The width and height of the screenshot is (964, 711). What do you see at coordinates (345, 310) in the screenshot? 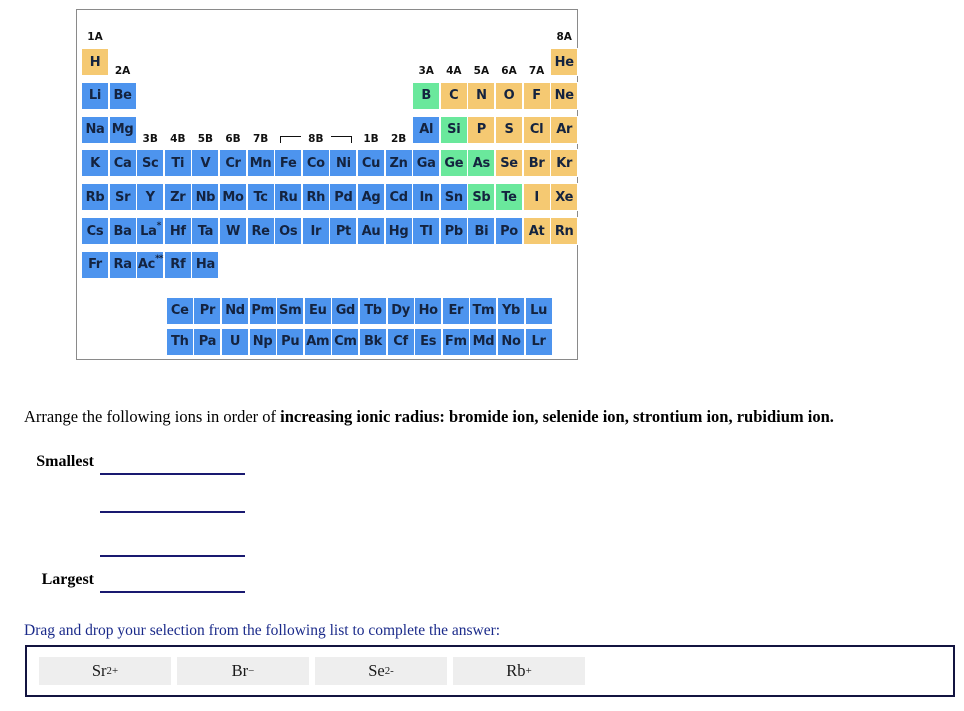
I see `element-gd: Gd` at bounding box center [345, 310].